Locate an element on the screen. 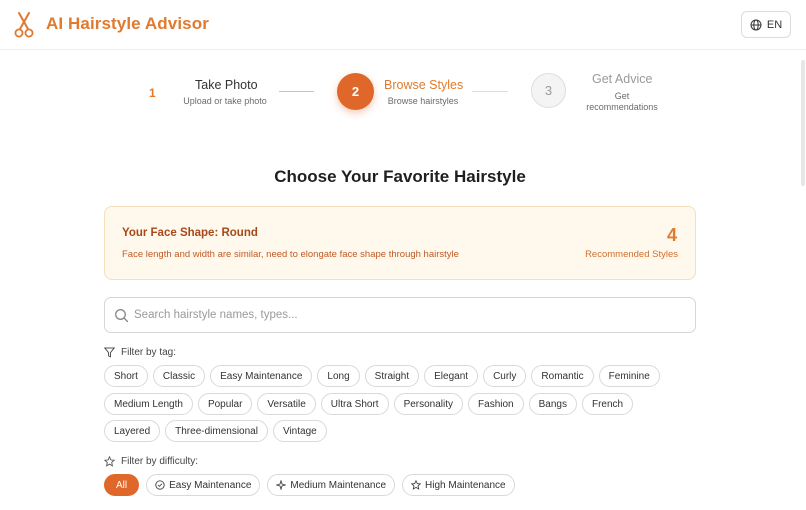 The width and height of the screenshot is (806, 510). step-2-circle: 2 is located at coordinates (355, 91).